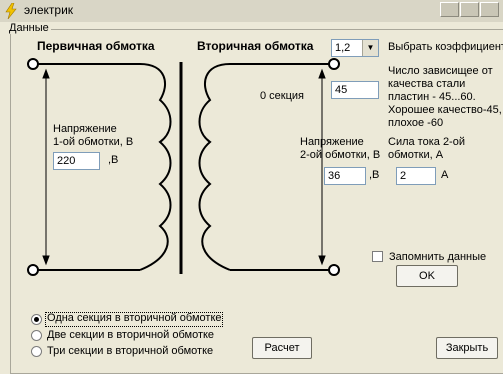 This screenshot has height=374, width=503. What do you see at coordinates (76, 161) in the screenshot?
I see `primary-voltage-input: 220` at bounding box center [76, 161].